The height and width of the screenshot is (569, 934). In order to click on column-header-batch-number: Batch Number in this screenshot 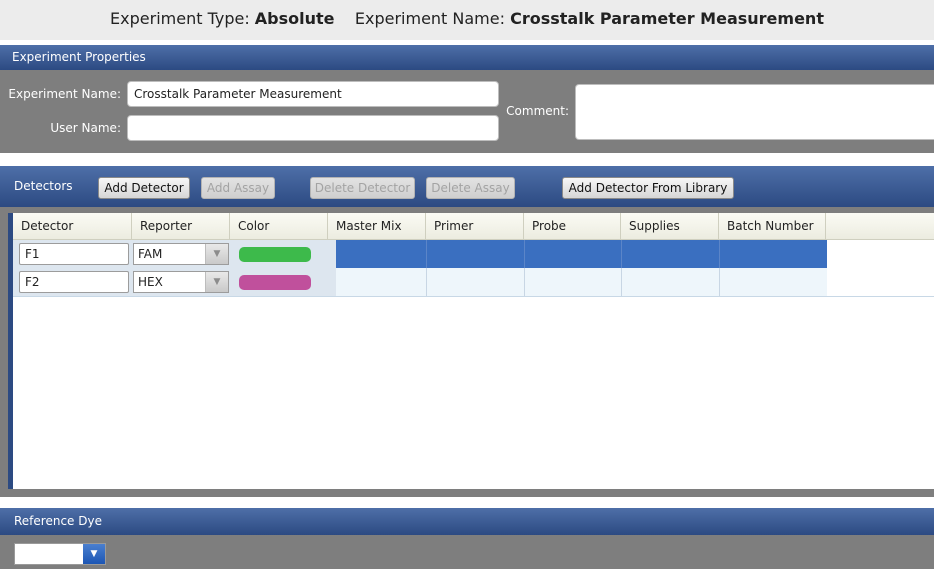, I will do `click(772, 226)`.